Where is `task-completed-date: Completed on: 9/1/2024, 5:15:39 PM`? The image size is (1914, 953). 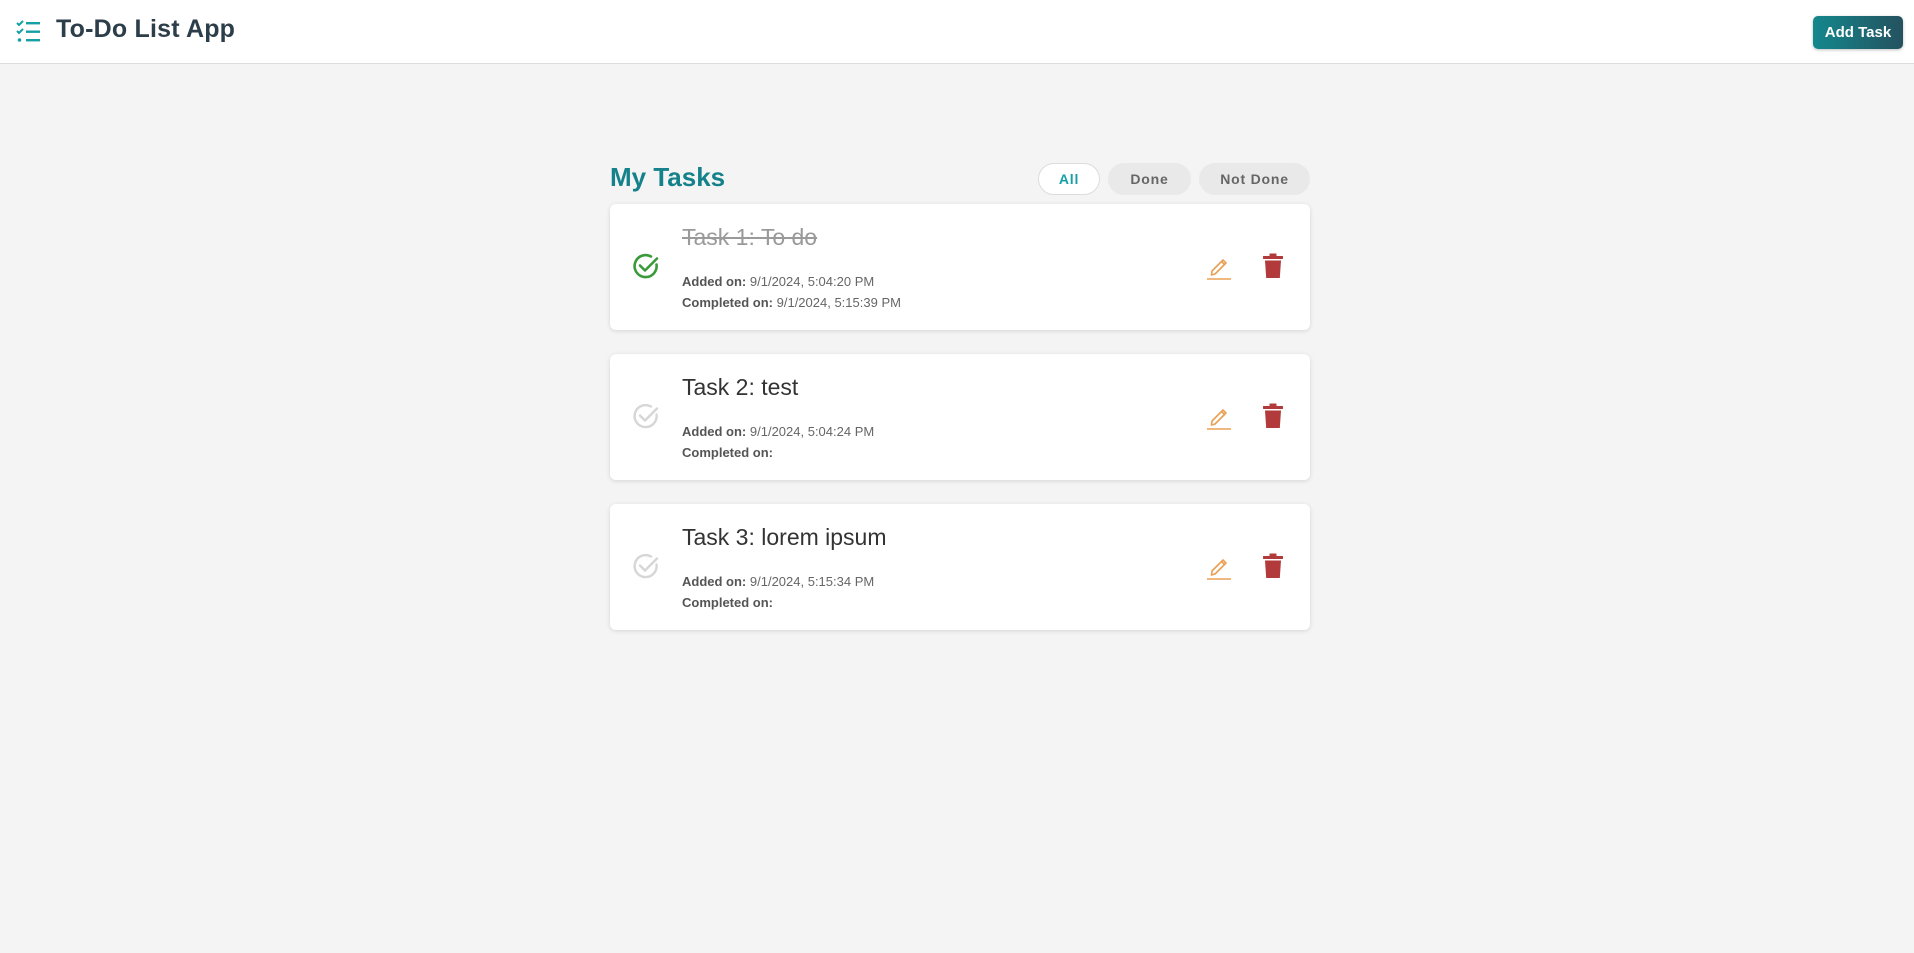
task-completed-date: Completed on: 9/1/2024, 5:15:39 PM is located at coordinates (791, 302).